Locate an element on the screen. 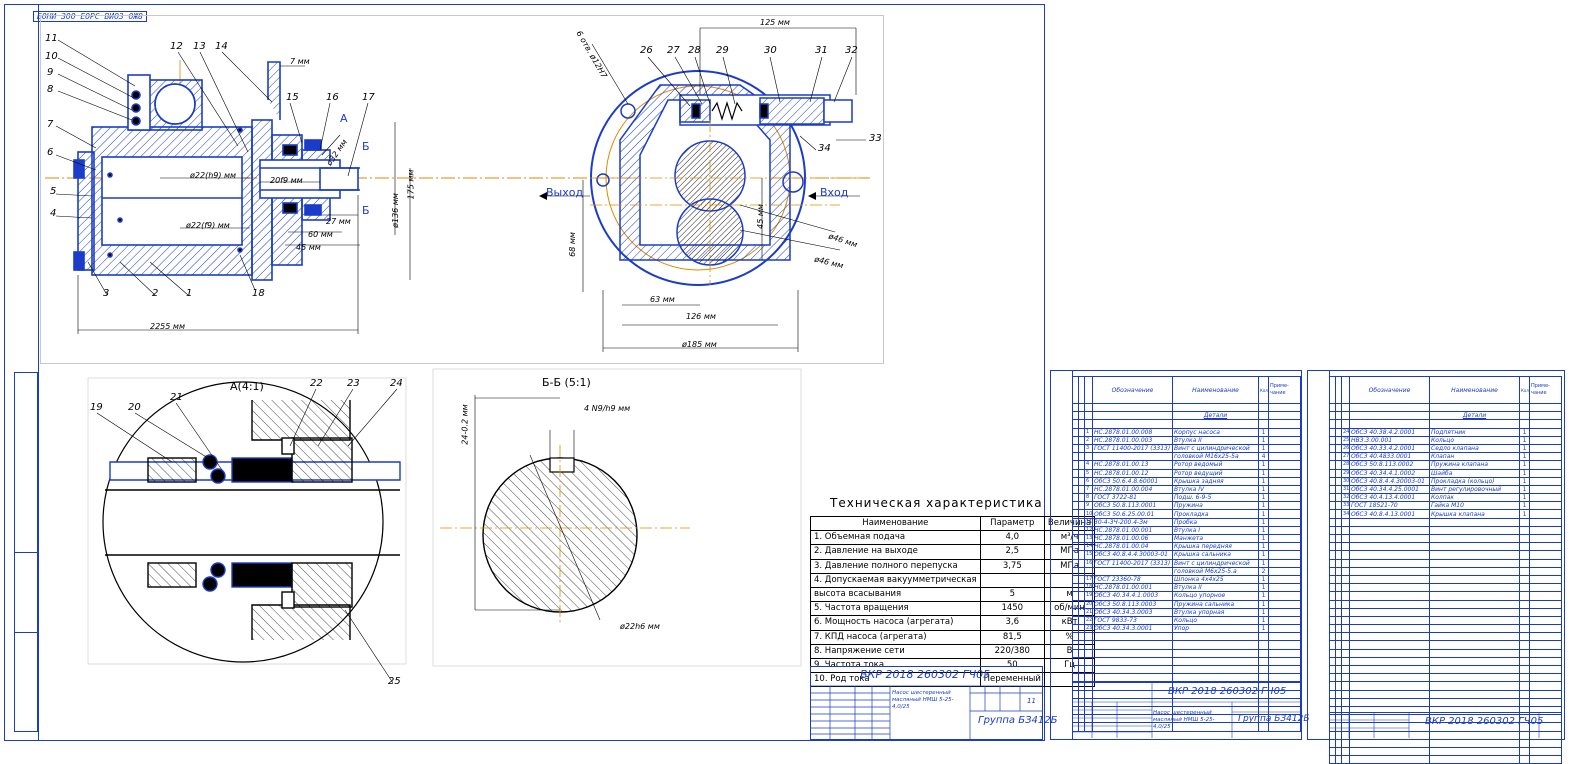 This screenshot has height=764, width=1569. detail-a-view is located at coordinates (247, 521).